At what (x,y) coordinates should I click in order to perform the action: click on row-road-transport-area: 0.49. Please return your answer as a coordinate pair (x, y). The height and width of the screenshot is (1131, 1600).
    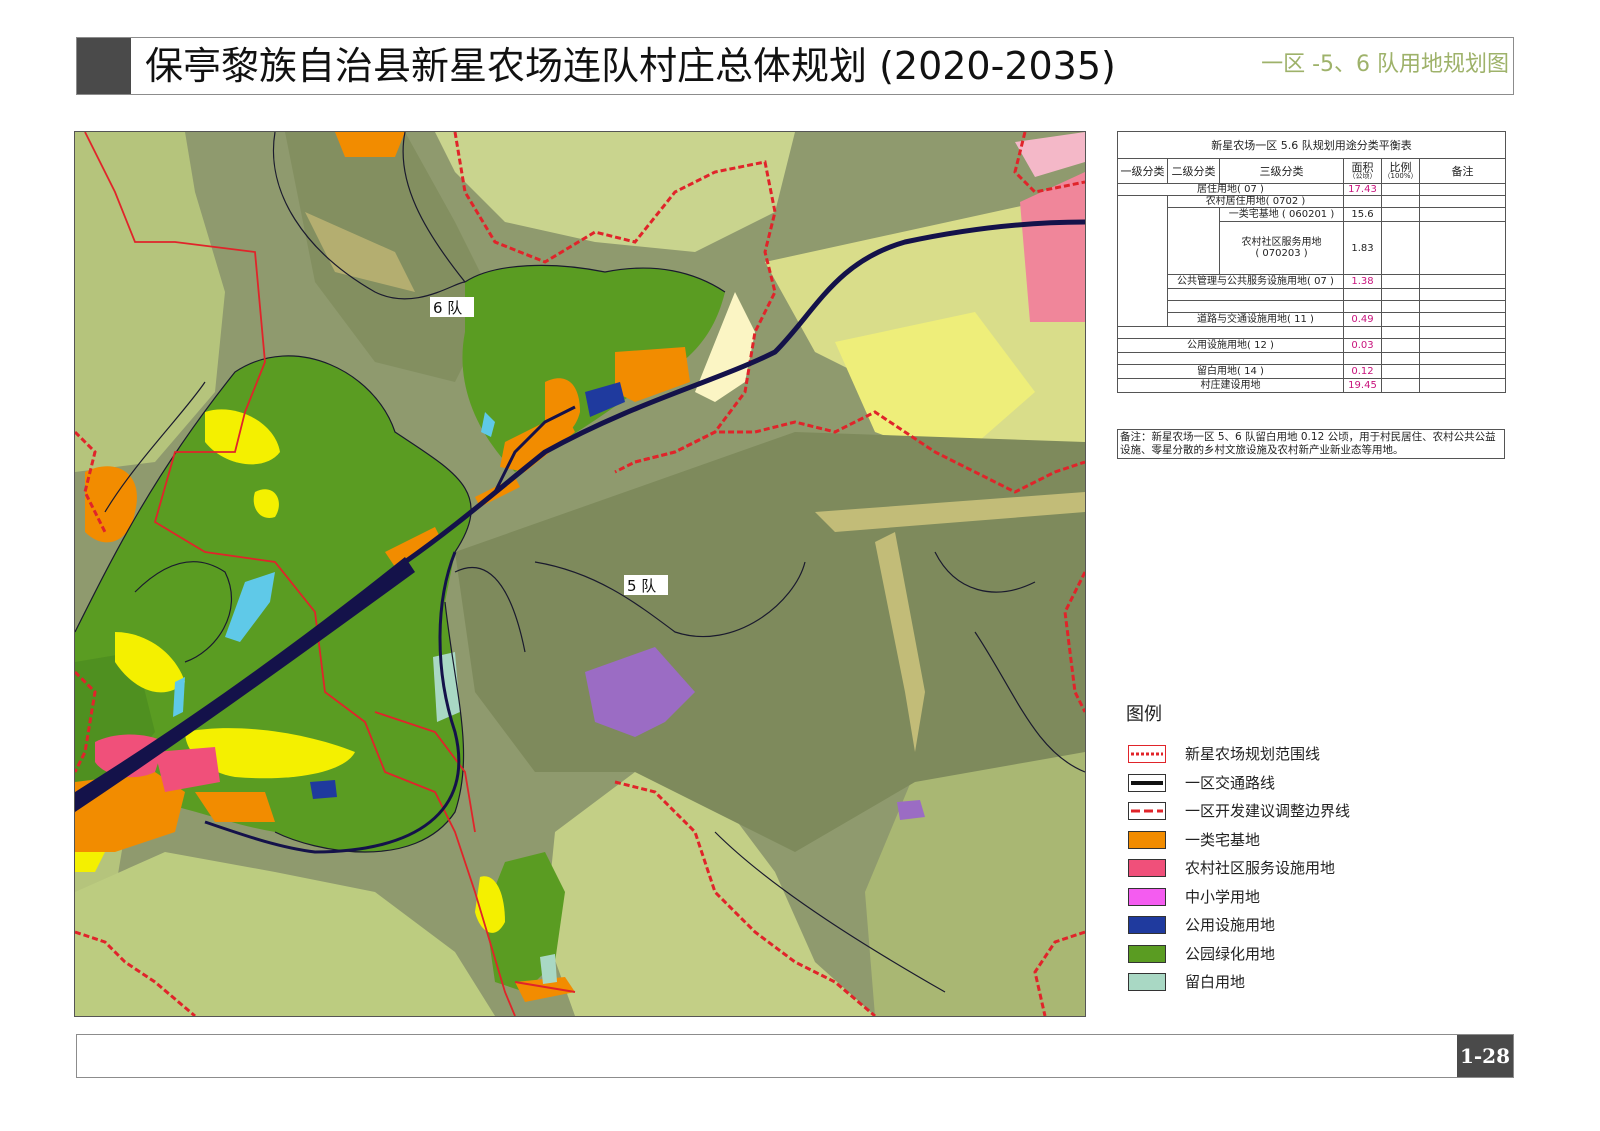
    Looking at the image, I should click on (1362, 319).